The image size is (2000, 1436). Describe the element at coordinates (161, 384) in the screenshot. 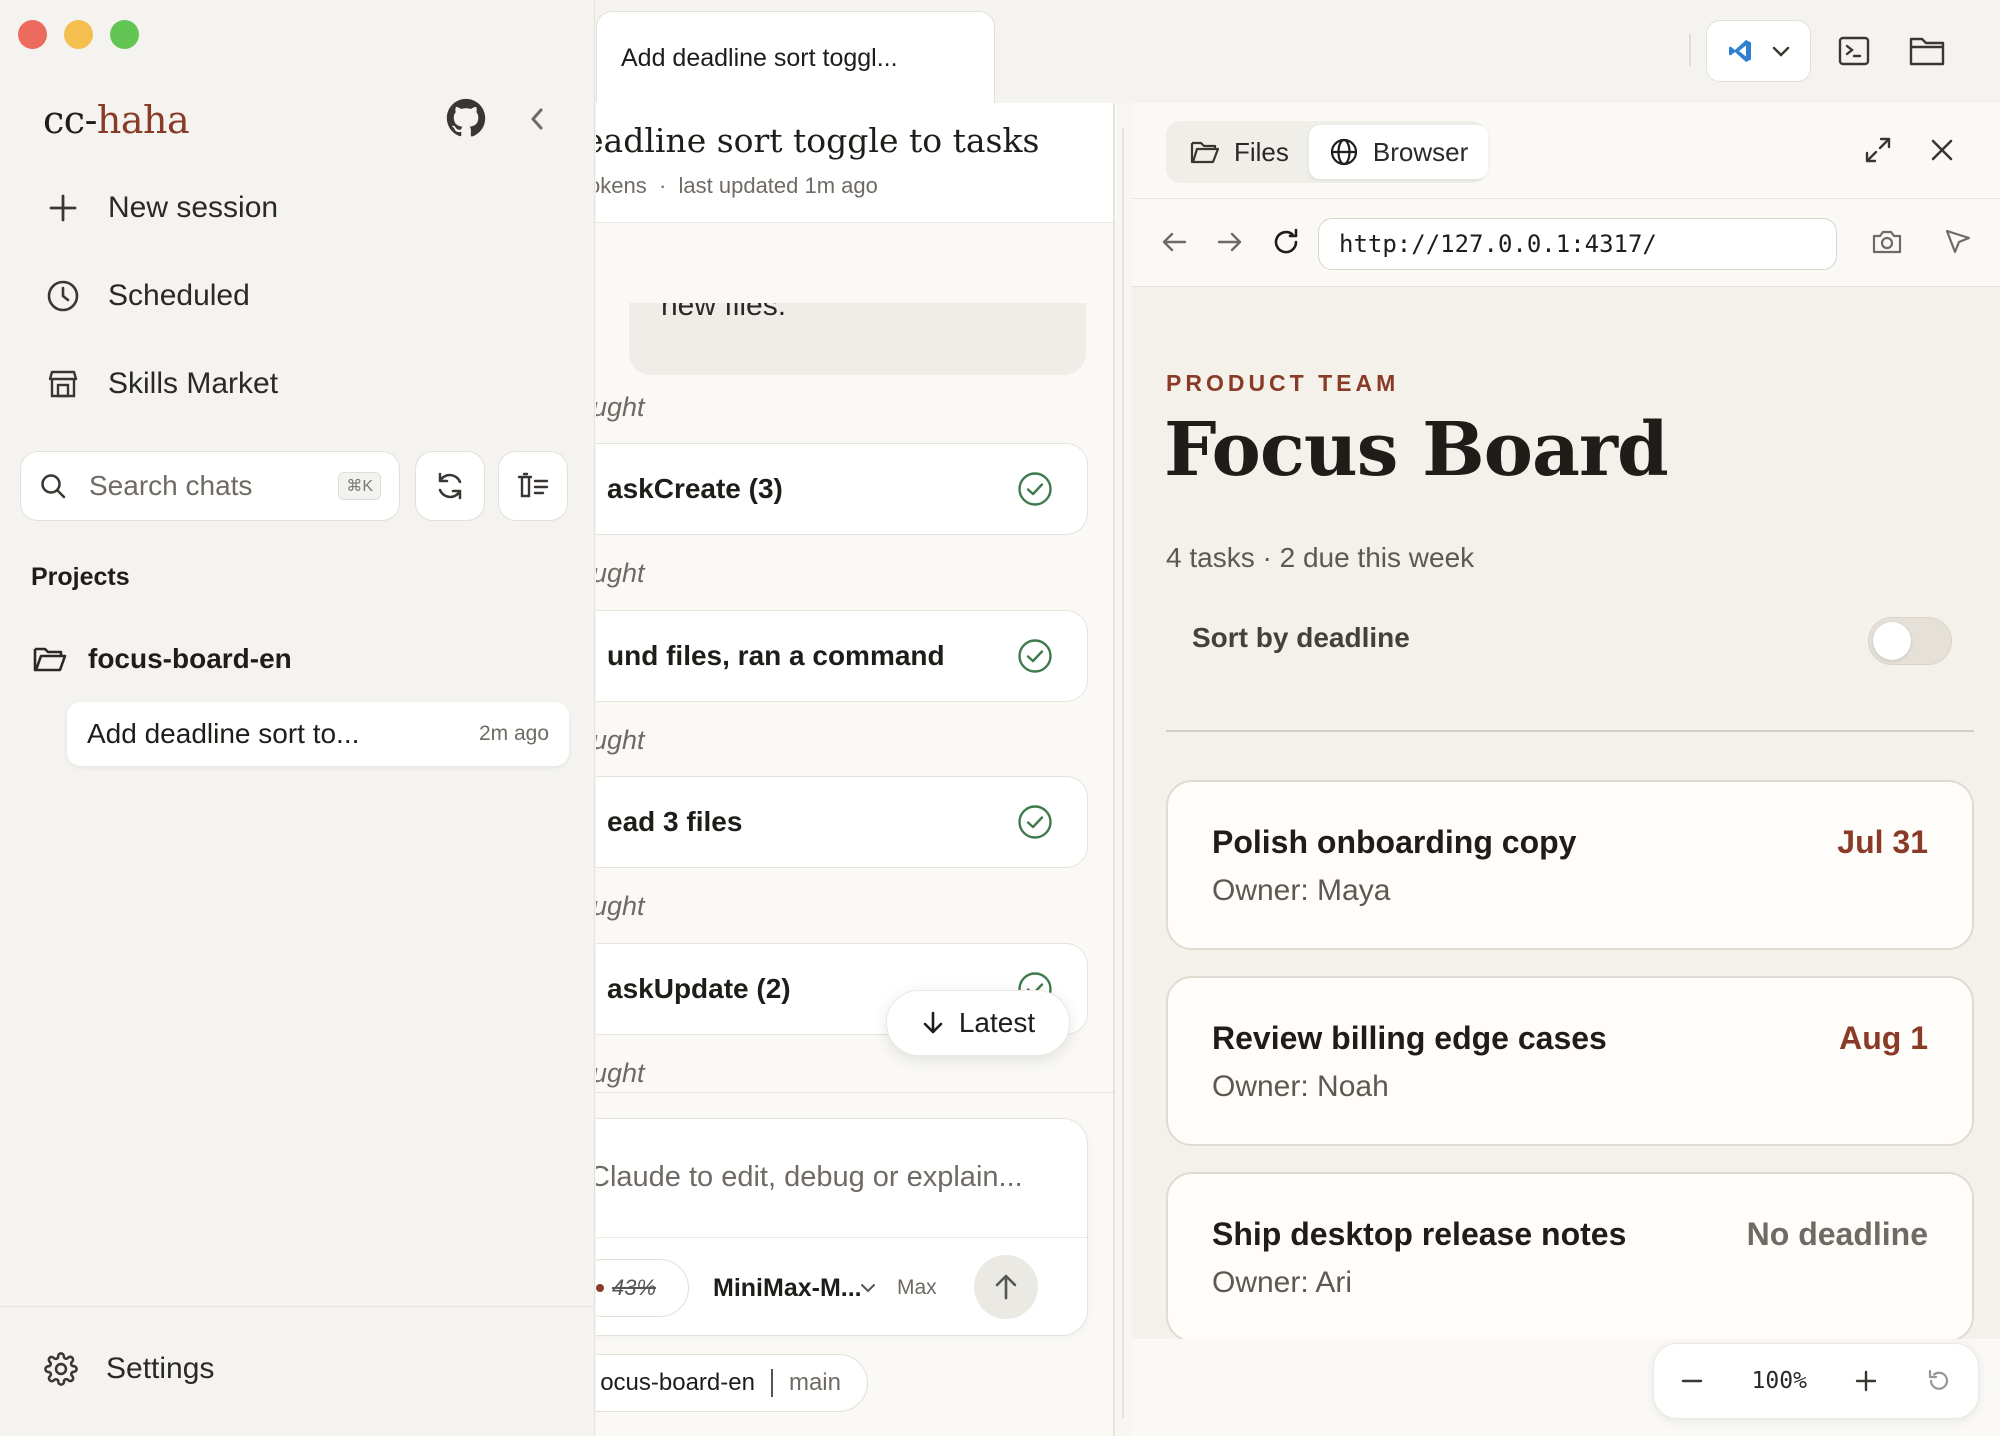

I see `skills-market-button: Skills Market` at that location.